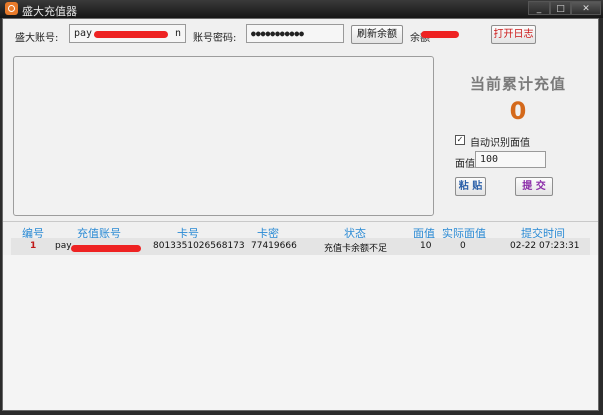 Image resolution: width=603 pixels, height=415 pixels. Describe the element at coordinates (106, 248) in the screenshot. I see `row-account-redaction` at that location.